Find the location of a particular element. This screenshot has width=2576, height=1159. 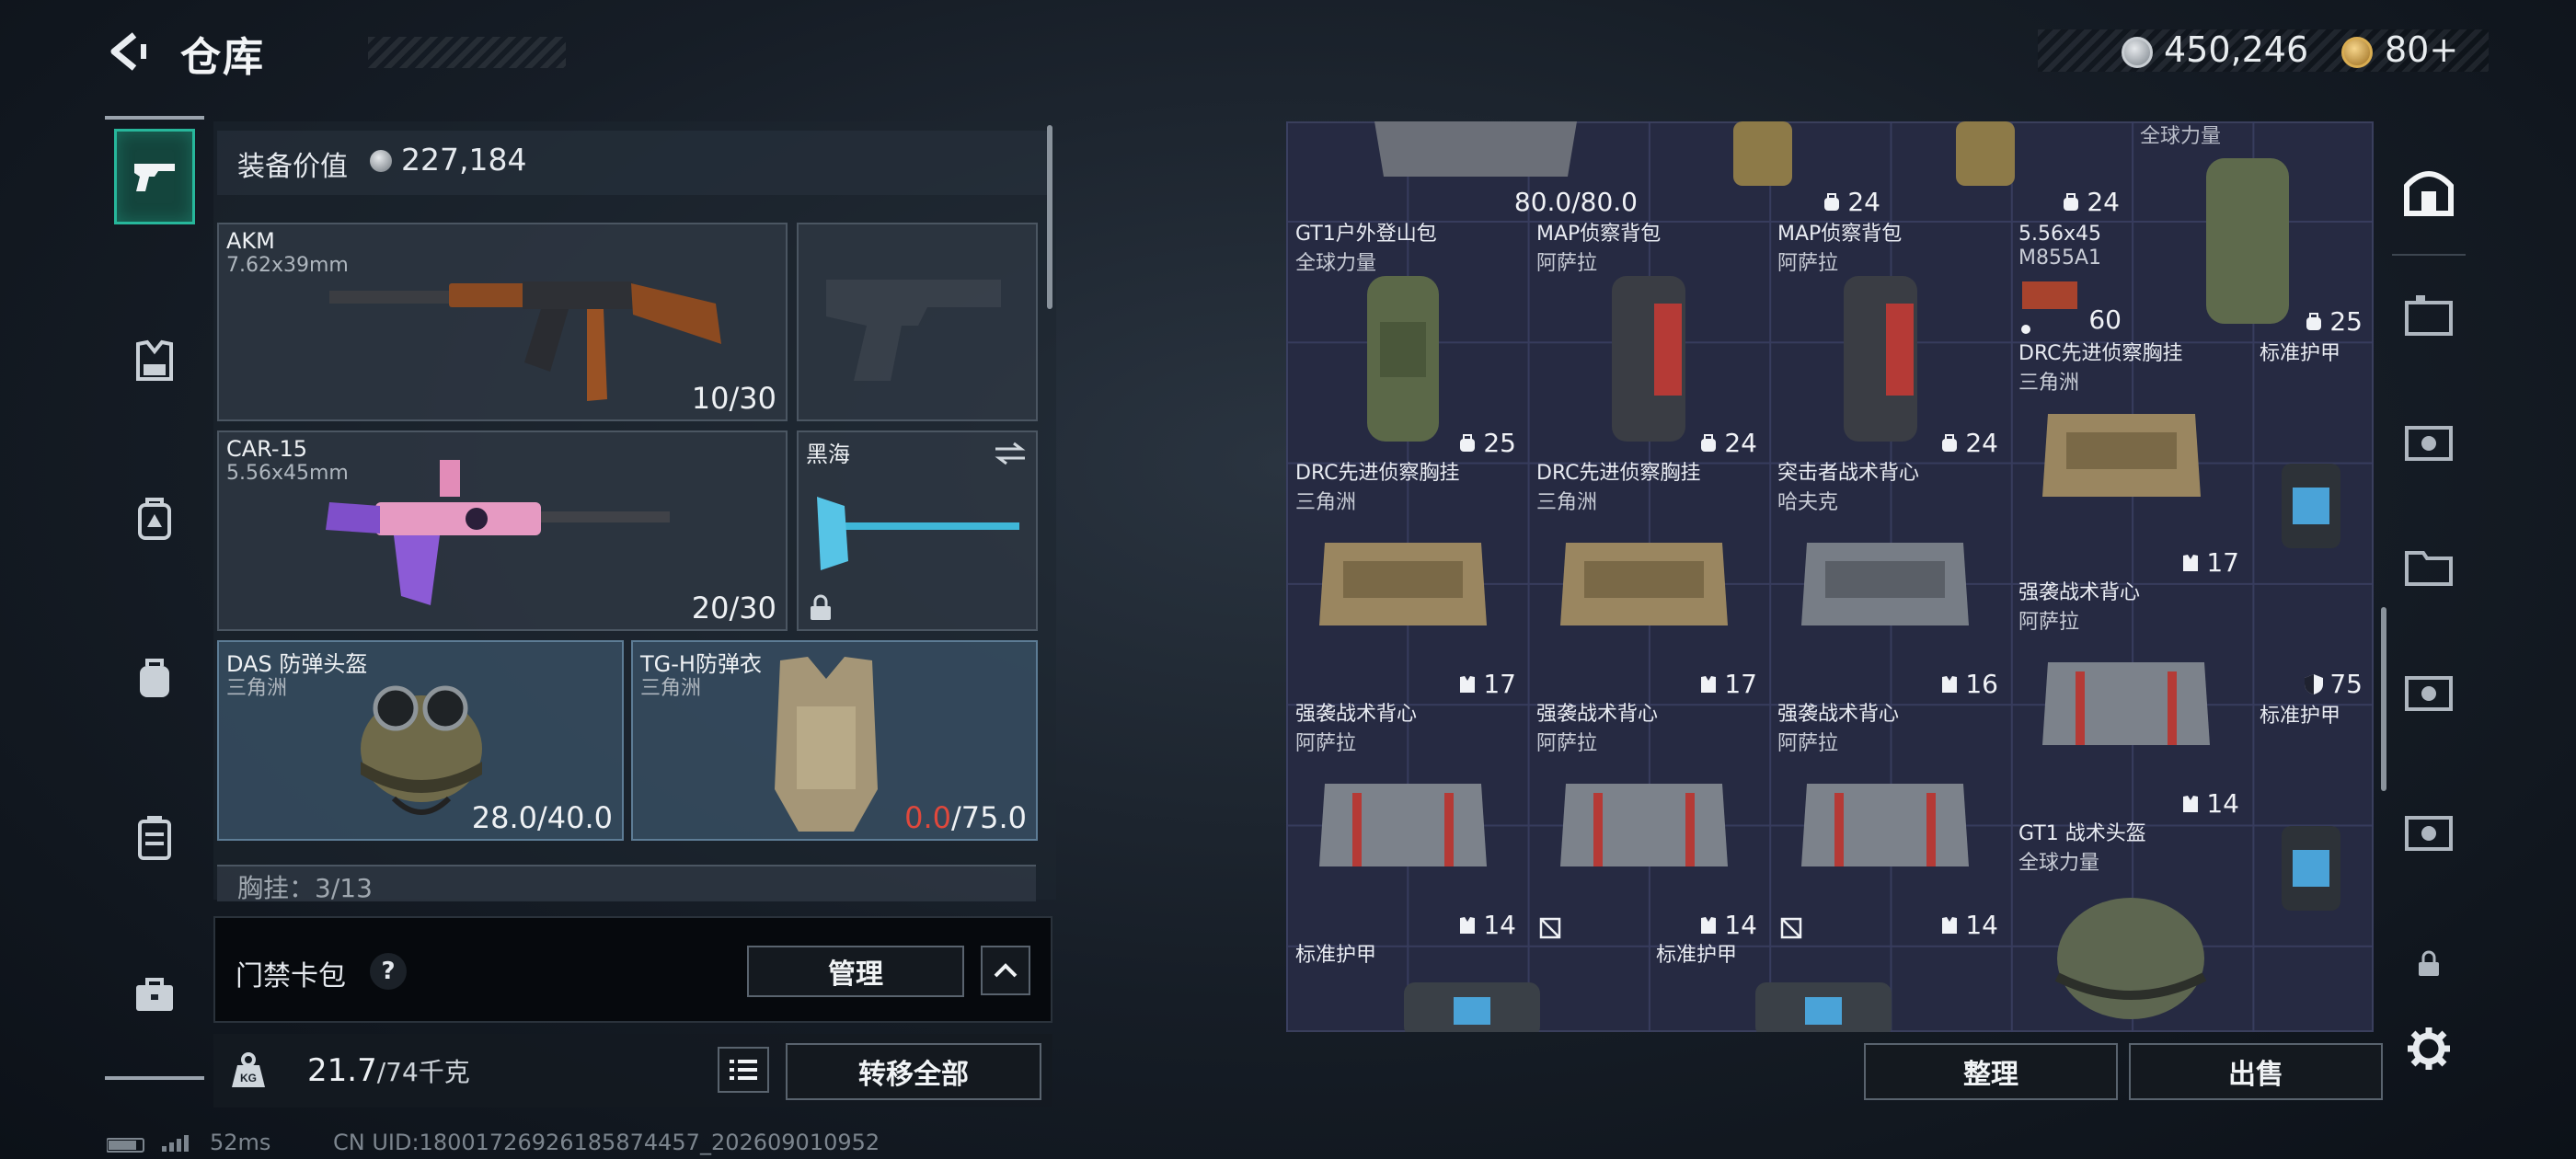

backpack-item-icon is located at coordinates (1762, 153).